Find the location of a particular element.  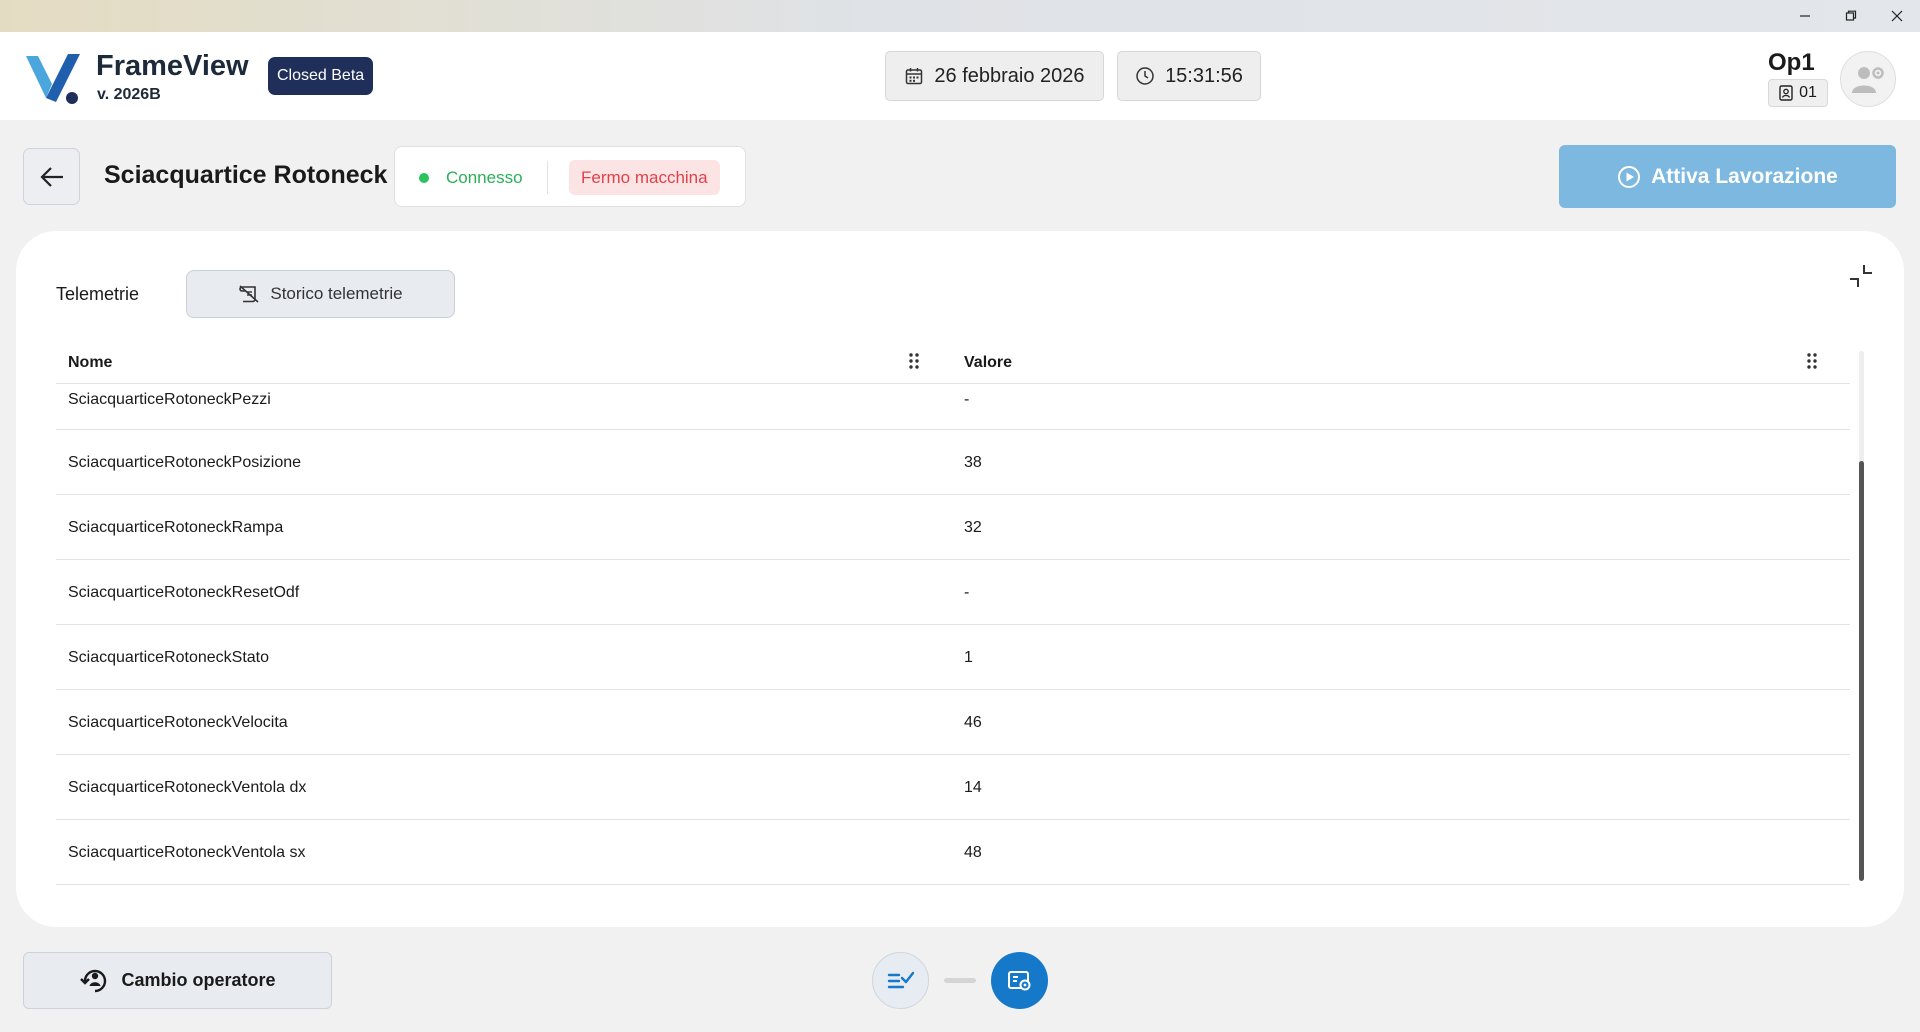

start-processing-label: Attiva Lavorazione is located at coordinates (1744, 176).